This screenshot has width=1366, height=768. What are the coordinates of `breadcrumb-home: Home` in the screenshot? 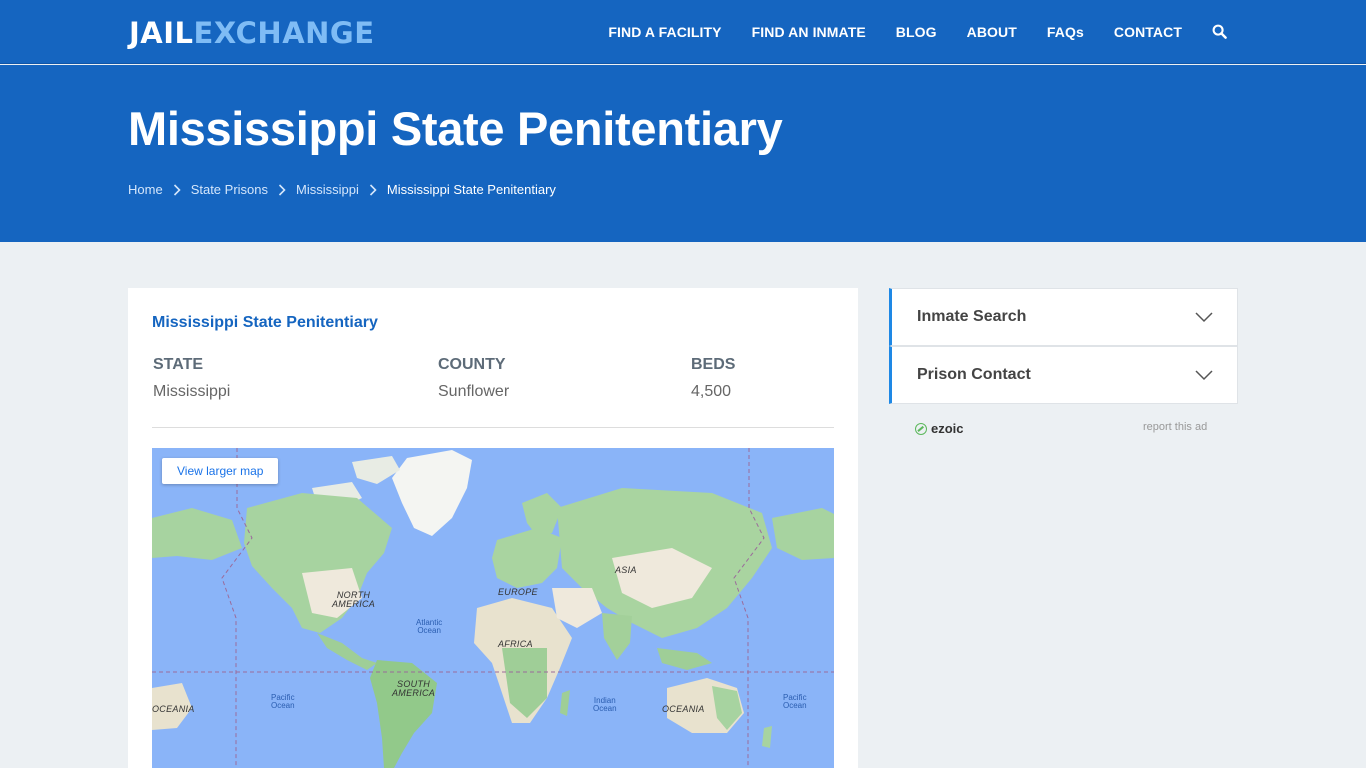 It's located at (145, 189).